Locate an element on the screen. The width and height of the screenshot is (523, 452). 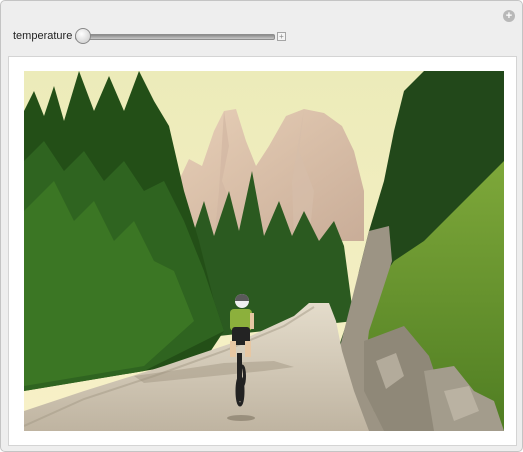
slider-expand-icon: + is located at coordinates (281, 36).